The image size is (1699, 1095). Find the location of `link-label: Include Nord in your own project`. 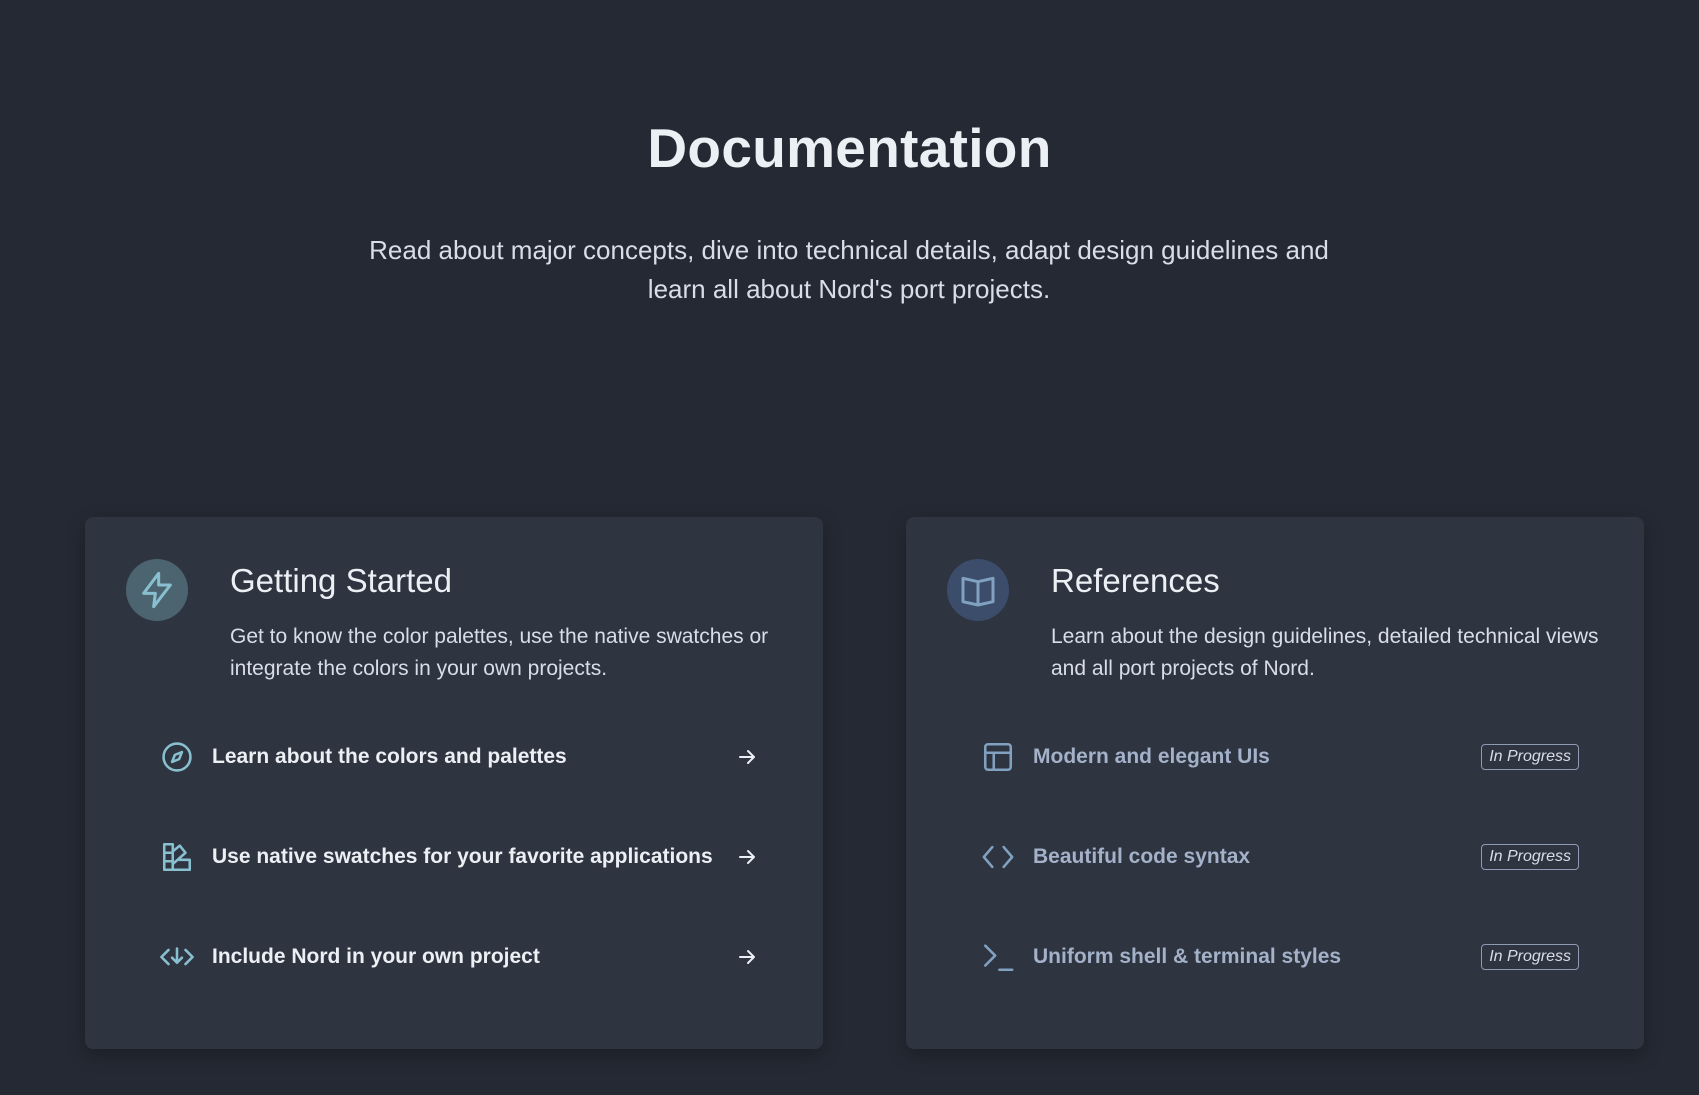

link-label: Include Nord in your own project is located at coordinates (376, 956).